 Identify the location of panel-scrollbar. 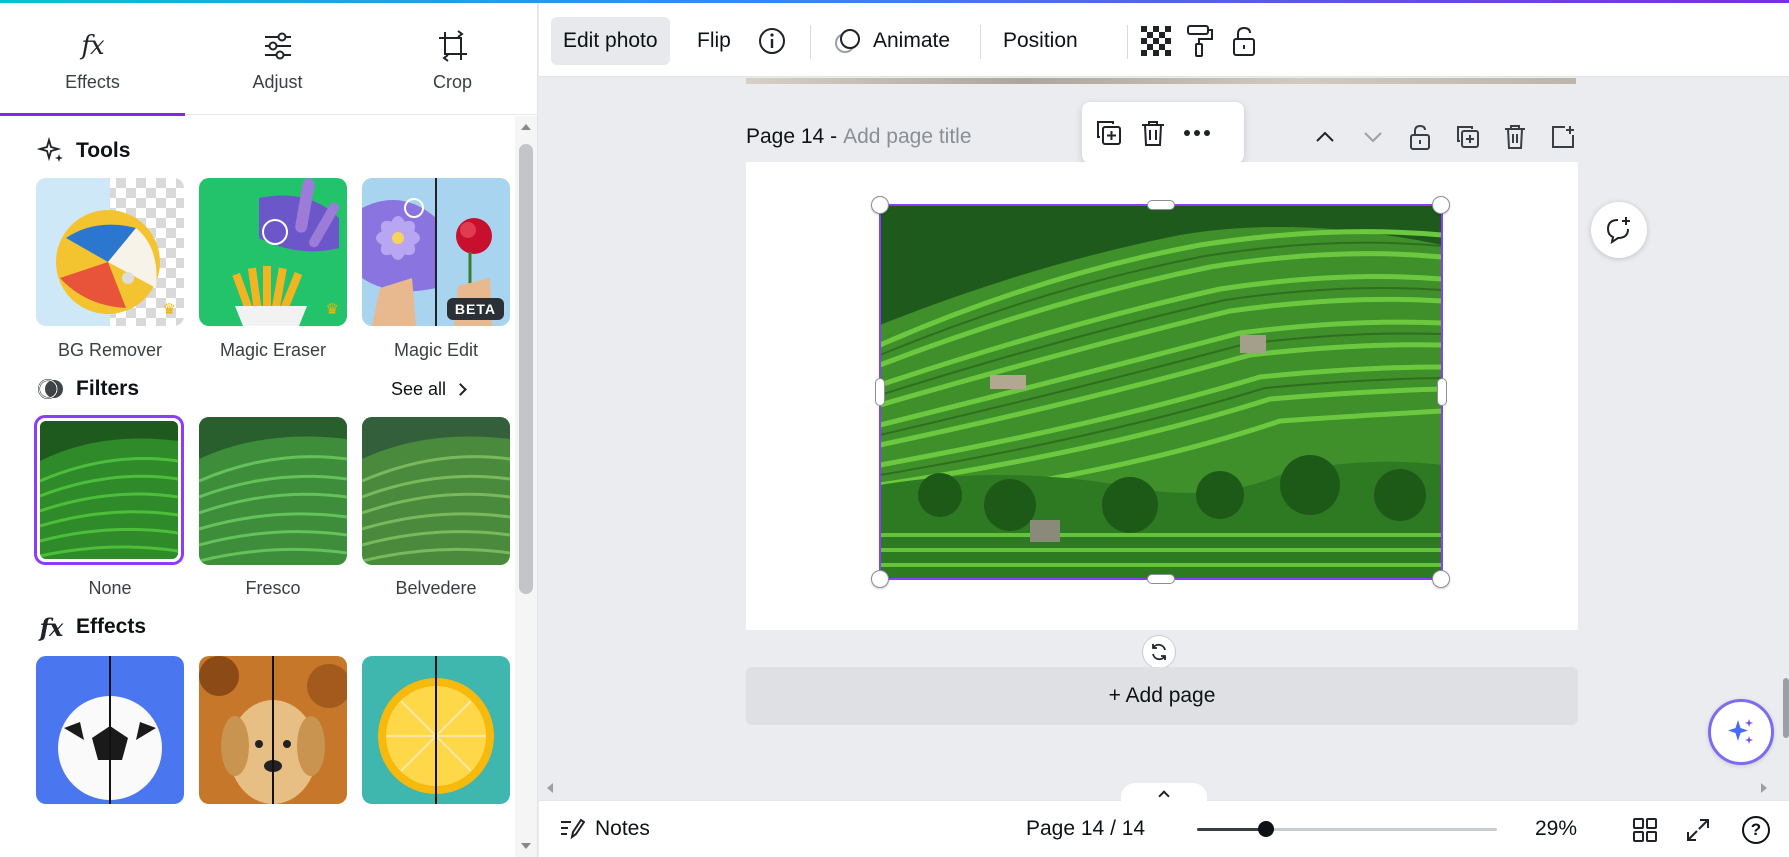
(526, 486).